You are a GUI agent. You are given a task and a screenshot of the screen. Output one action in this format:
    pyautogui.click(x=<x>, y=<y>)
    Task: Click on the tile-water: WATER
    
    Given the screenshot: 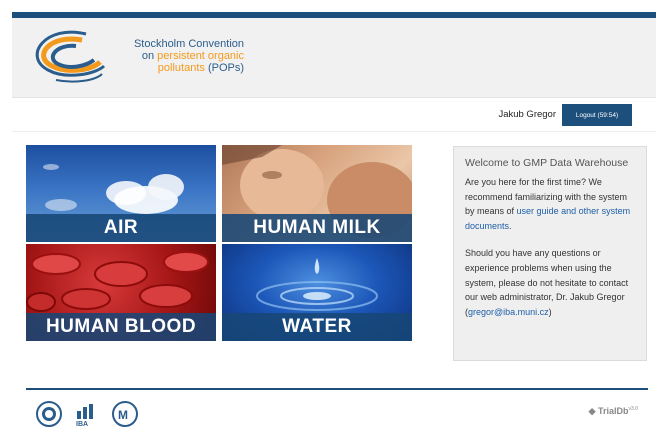 What is the action you would take?
    pyautogui.click(x=317, y=292)
    